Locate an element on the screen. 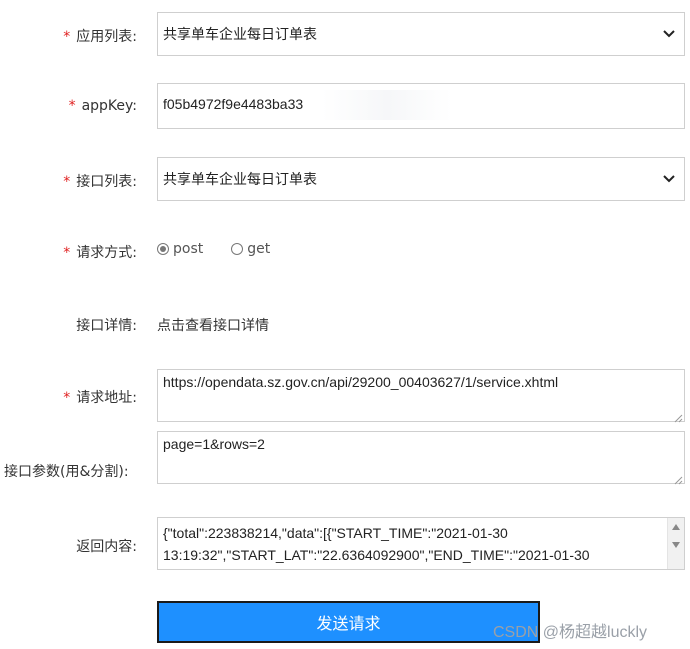 The height and width of the screenshot is (649, 690). radio-checked-icon is located at coordinates (163, 249).